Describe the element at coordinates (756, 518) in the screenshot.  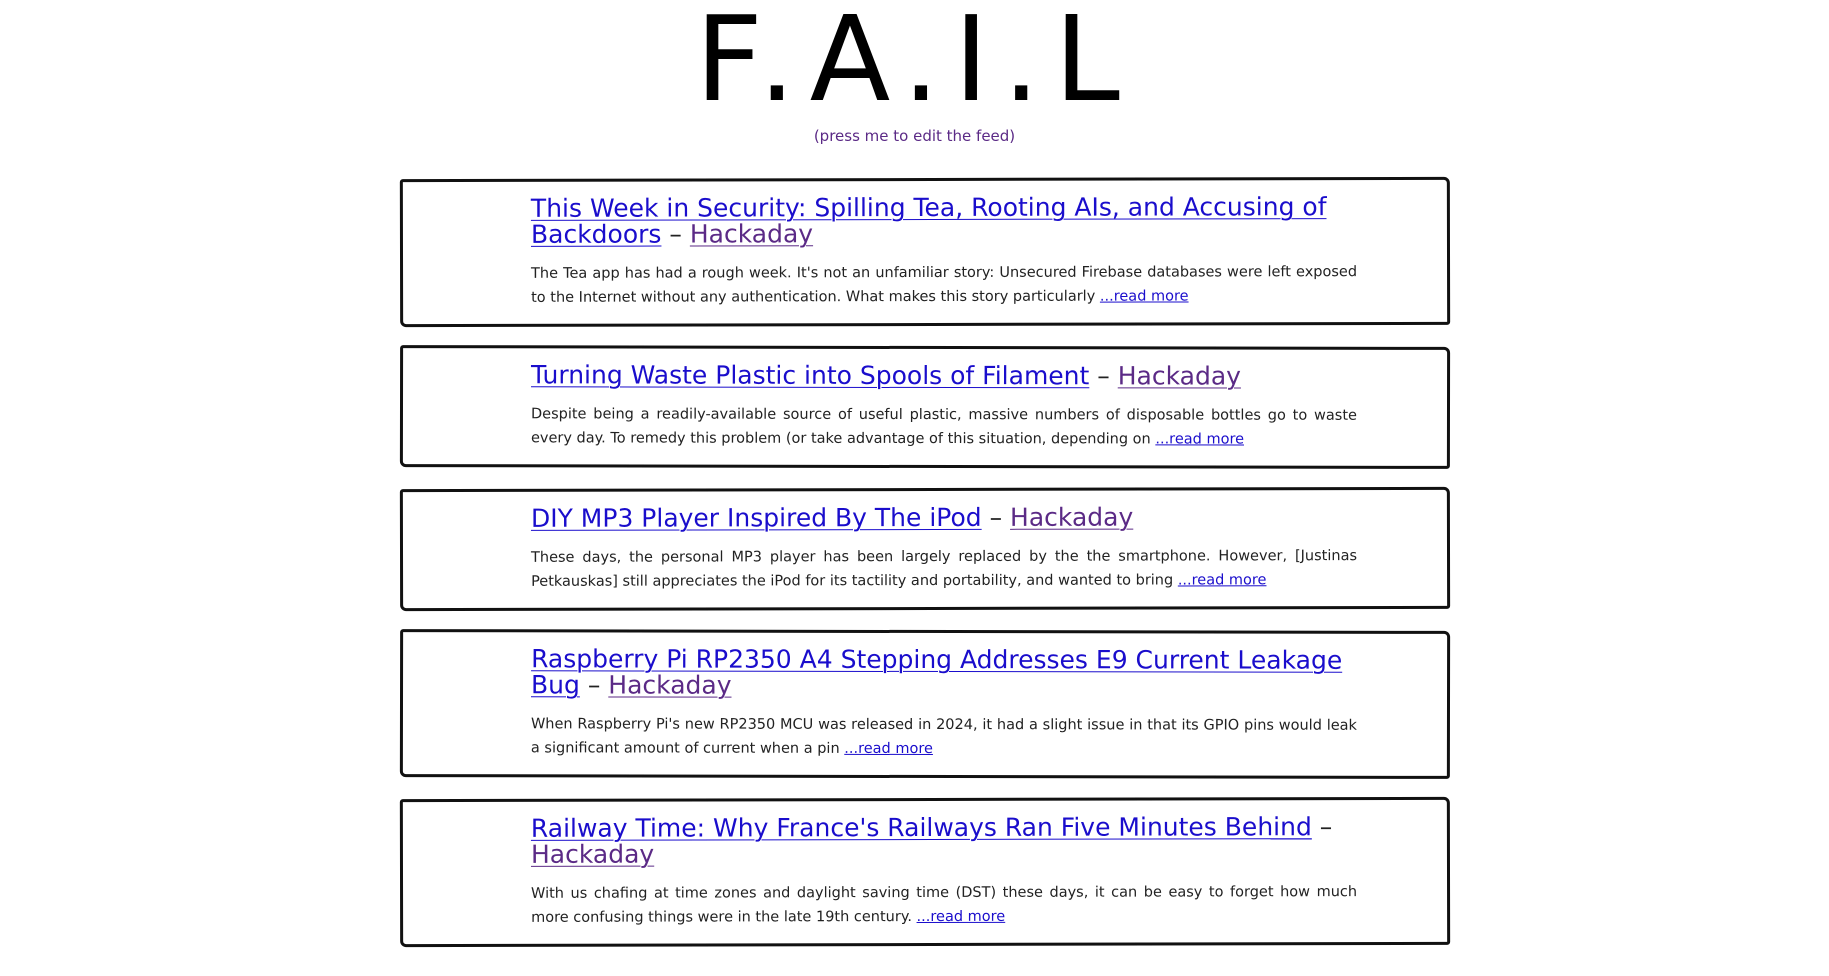
I see `feed-item-title-link: DIY MP3 Player Inspired By The iPod` at that location.